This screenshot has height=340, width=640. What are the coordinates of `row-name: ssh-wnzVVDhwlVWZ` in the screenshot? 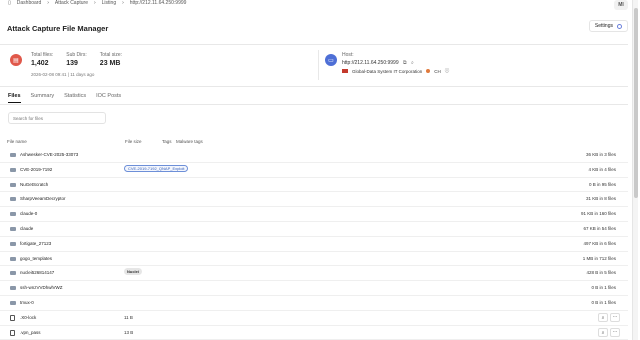 It's located at (41, 287).